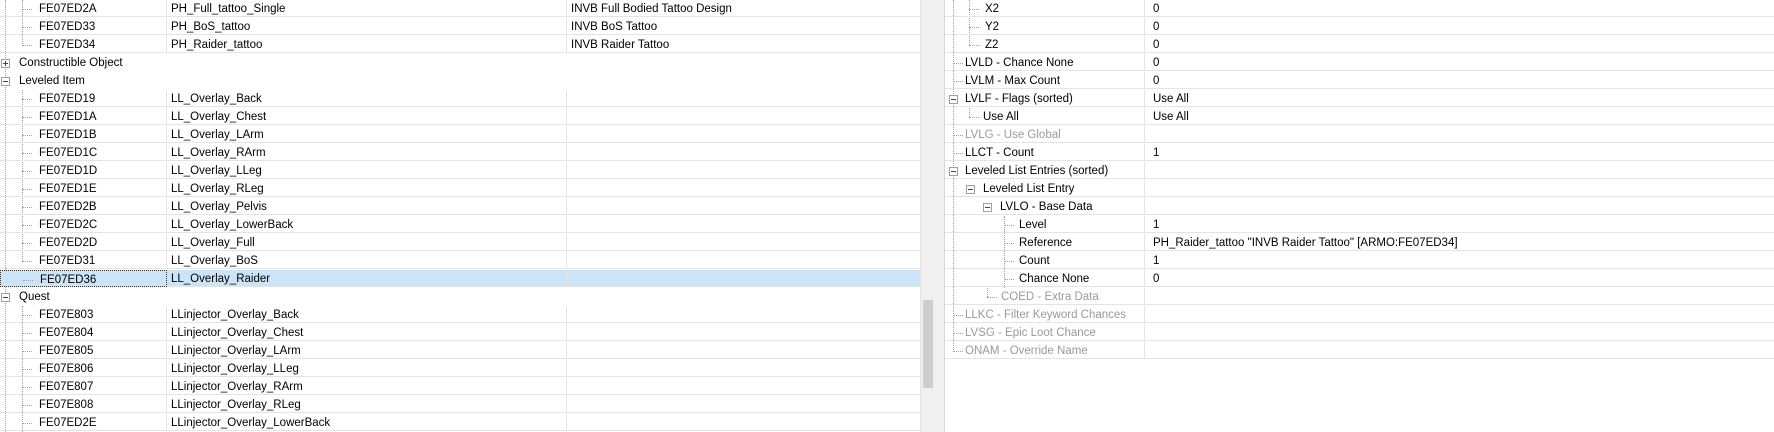 Image resolution: width=1774 pixels, height=432 pixels. What do you see at coordinates (1019, 63) in the screenshot?
I see `field-label: LVLD - Chance None` at bounding box center [1019, 63].